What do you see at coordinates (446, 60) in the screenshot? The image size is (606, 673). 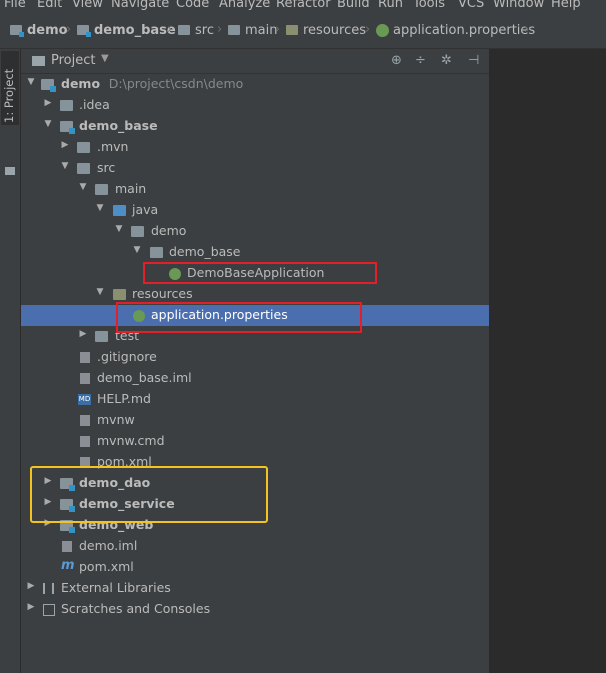 I see `gear-icon: ✲` at bounding box center [446, 60].